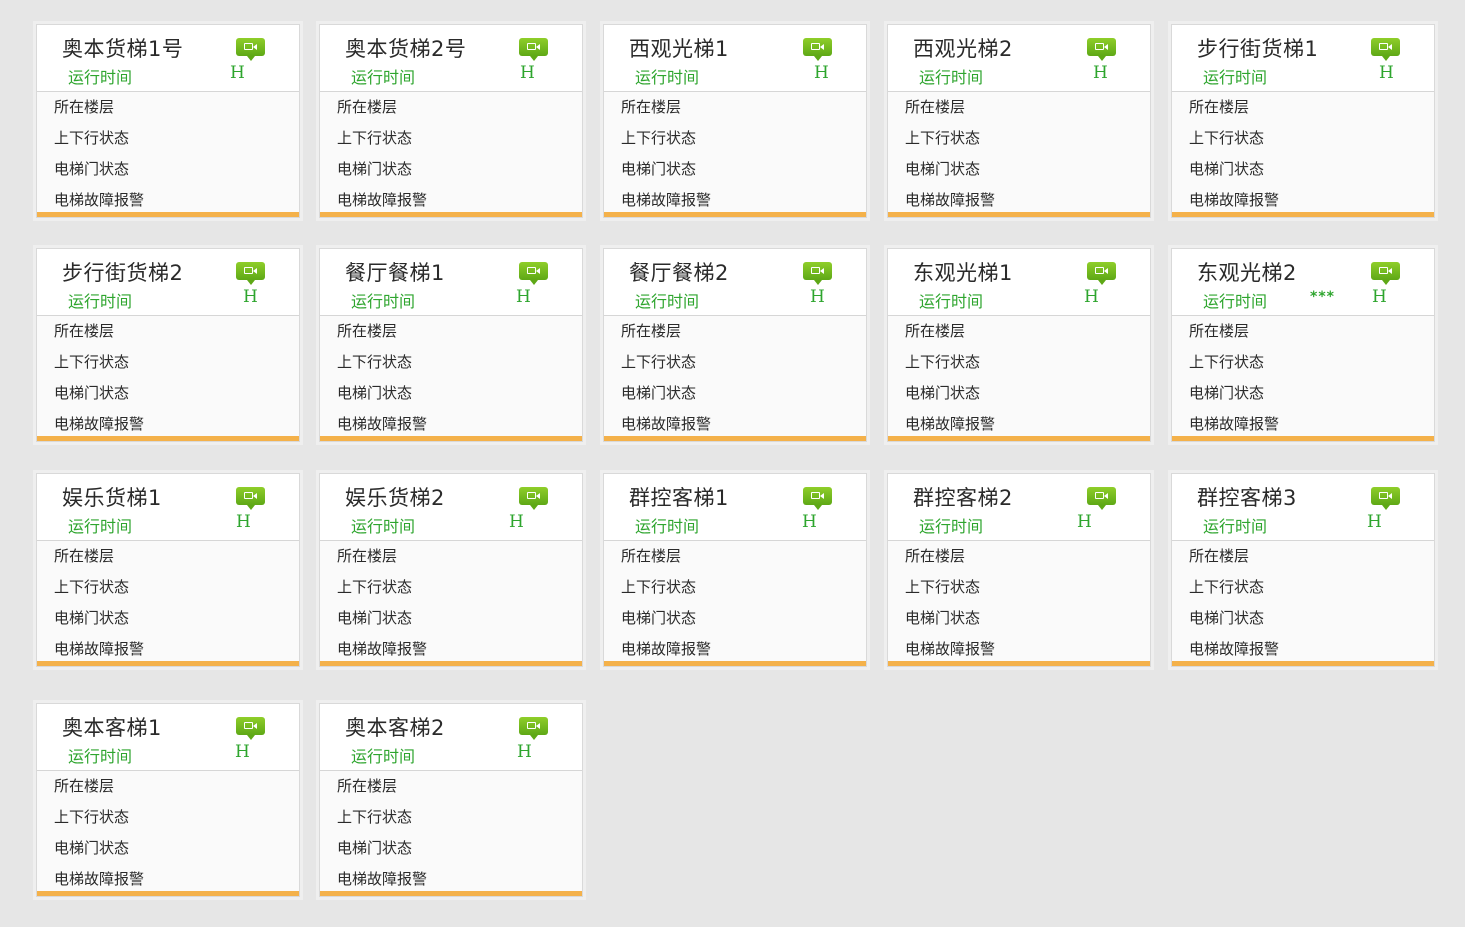 The height and width of the screenshot is (927, 1465). I want to click on card-header: 奥本客梯2 运行时间 H, so click(451, 737).